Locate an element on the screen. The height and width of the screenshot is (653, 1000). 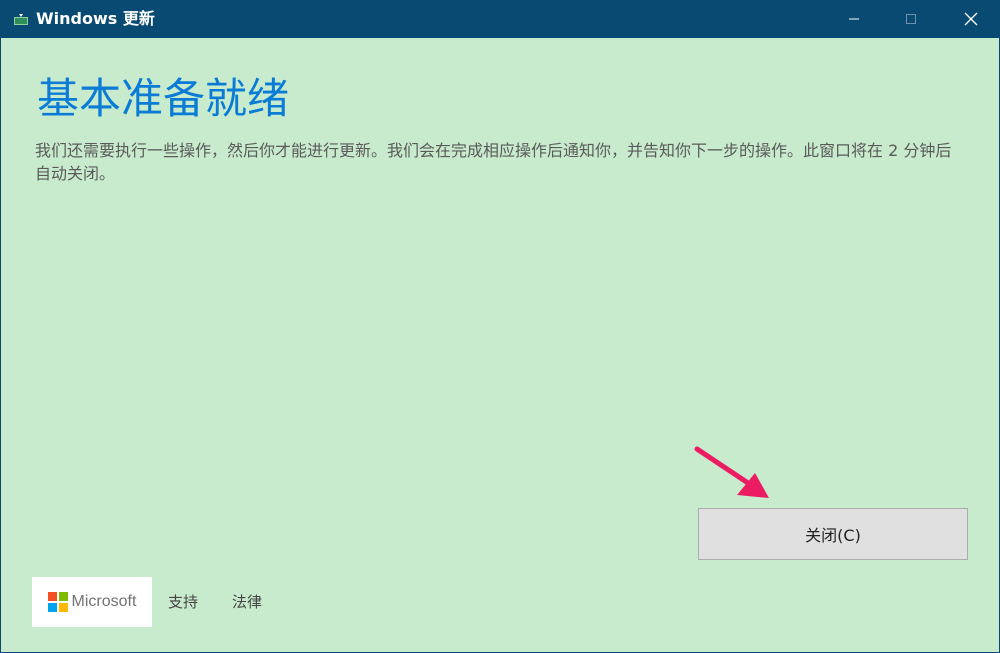
window-title: Windows 更新 is located at coordinates (95, 18).